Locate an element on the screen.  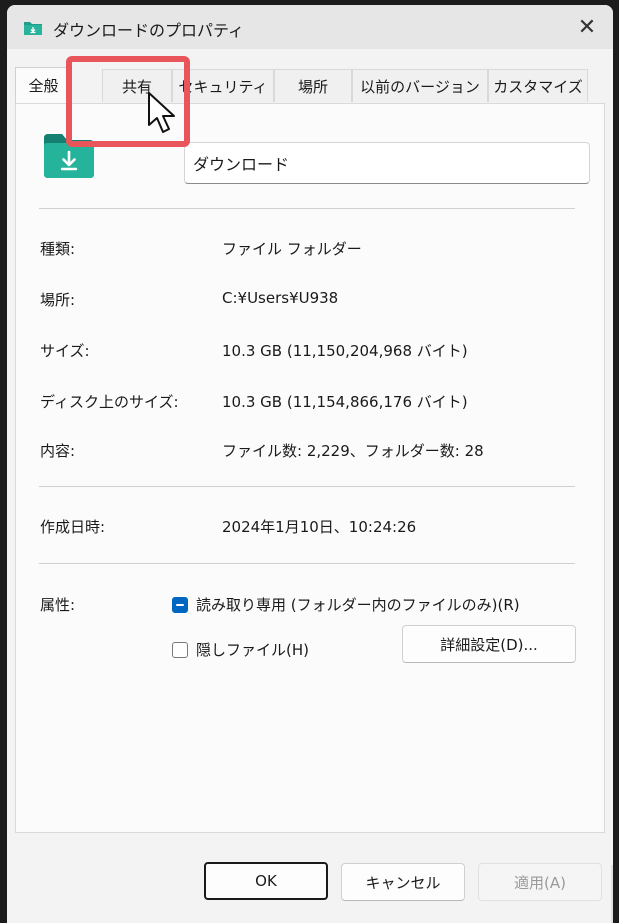
cancel-button: キャンセル is located at coordinates (403, 882).